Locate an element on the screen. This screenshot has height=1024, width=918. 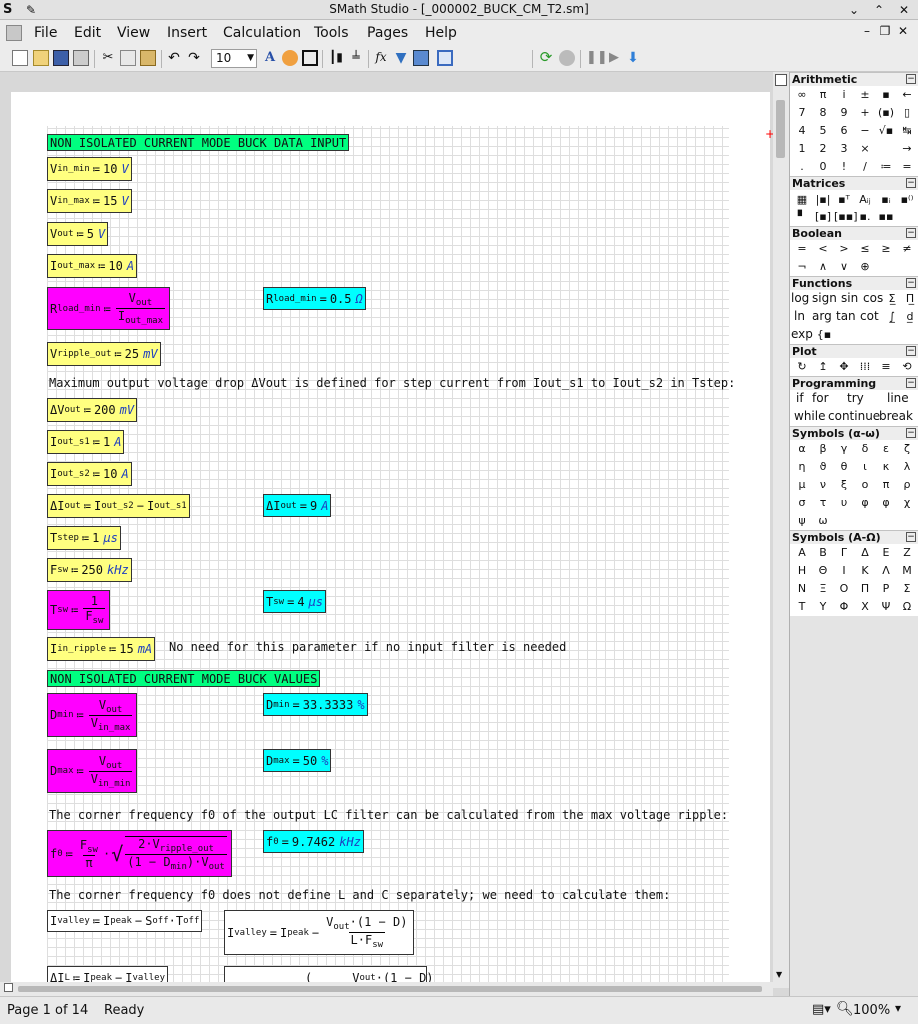
tstep-definition: Tstep ≔ 1 μs is located at coordinates (84, 538).